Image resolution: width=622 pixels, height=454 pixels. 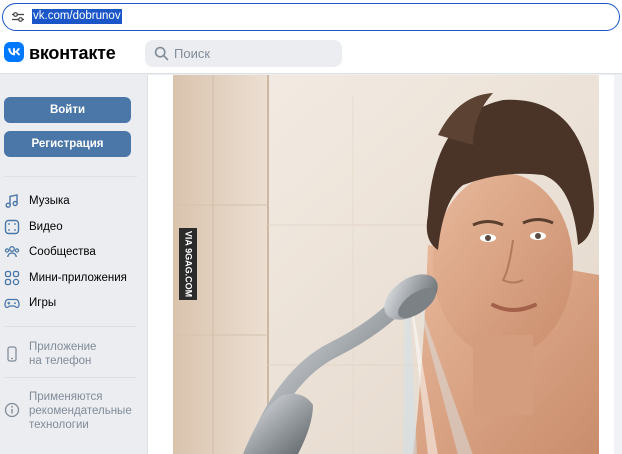 I want to click on music-icon, so click(x=11, y=201).